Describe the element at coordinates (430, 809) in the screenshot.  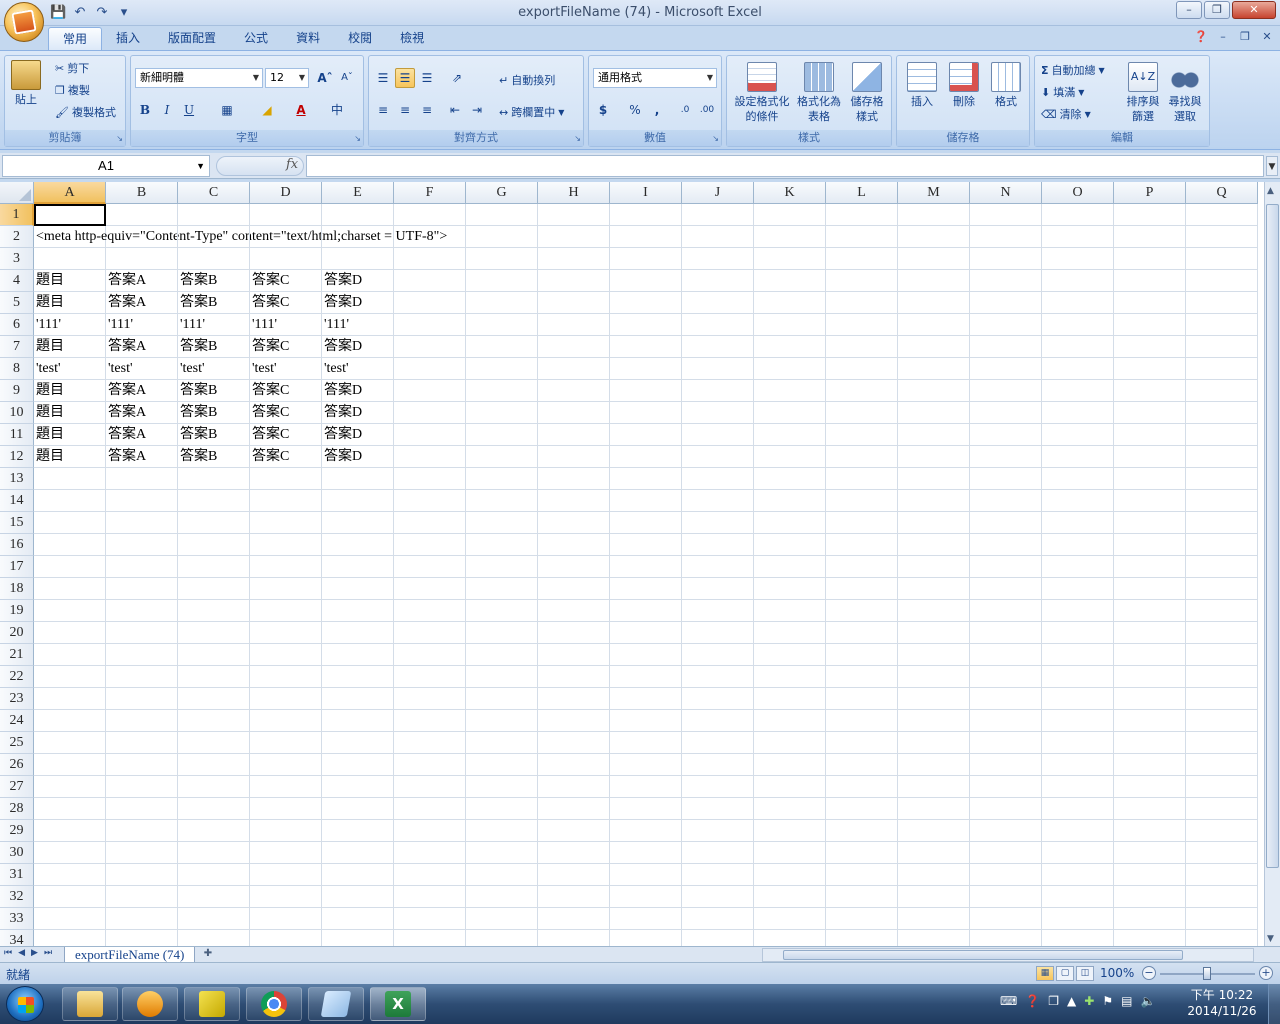
I see `cell-F28` at that location.